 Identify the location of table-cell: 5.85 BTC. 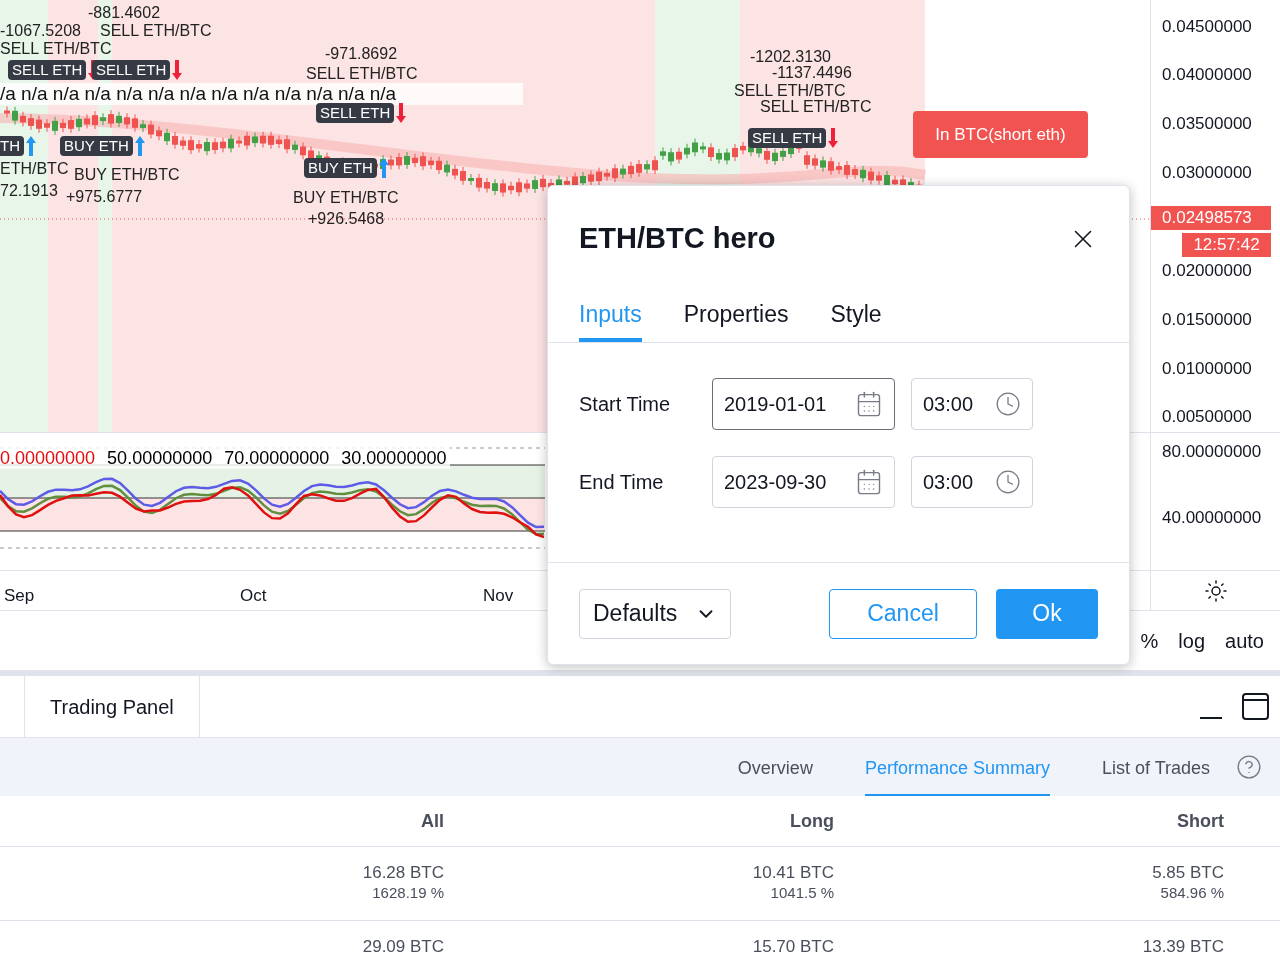
(1188, 873).